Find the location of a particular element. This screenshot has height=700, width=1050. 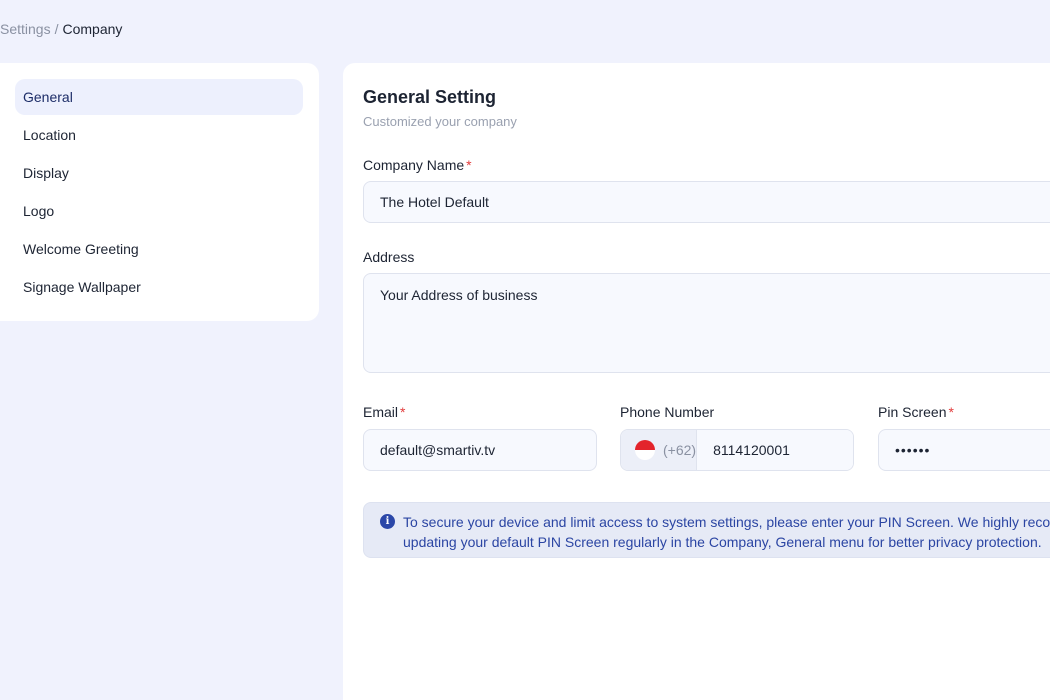

pin-screen-input is located at coordinates (964, 450).